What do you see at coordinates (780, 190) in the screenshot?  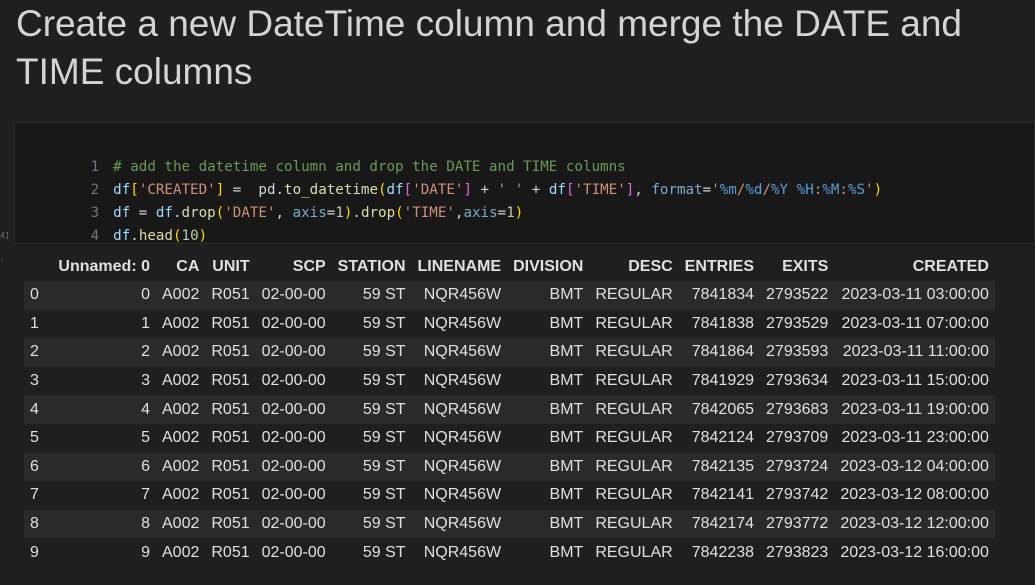 I see `code-token: %Y` at bounding box center [780, 190].